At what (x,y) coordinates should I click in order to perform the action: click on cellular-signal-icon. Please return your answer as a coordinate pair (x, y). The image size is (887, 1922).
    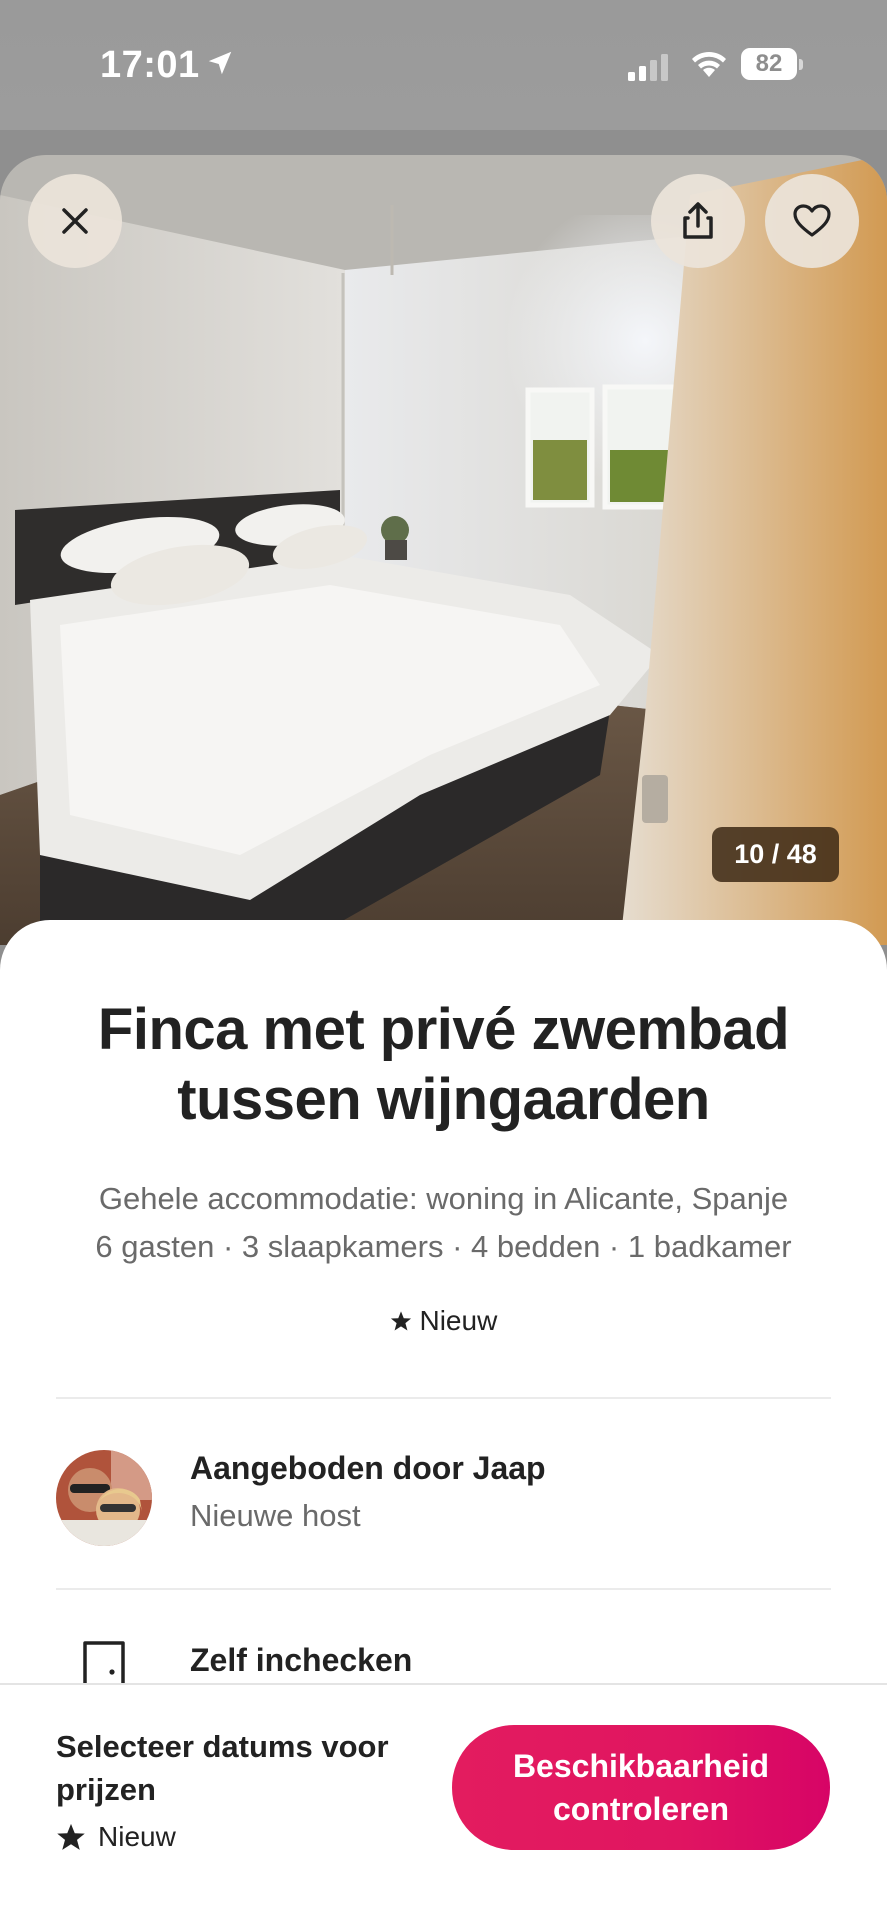
    Looking at the image, I should click on (648, 67).